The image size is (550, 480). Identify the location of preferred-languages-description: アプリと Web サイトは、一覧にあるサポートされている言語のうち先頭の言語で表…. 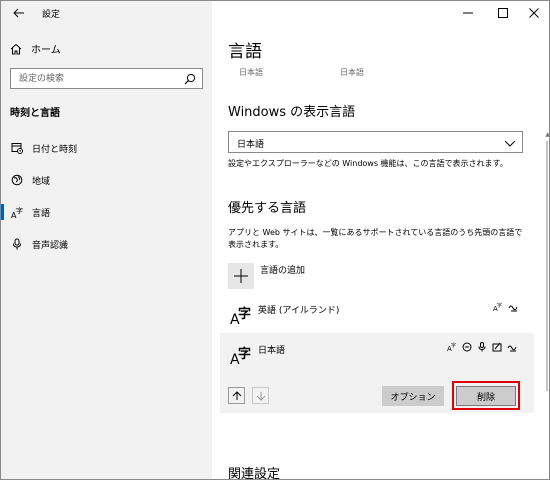
(375, 238).